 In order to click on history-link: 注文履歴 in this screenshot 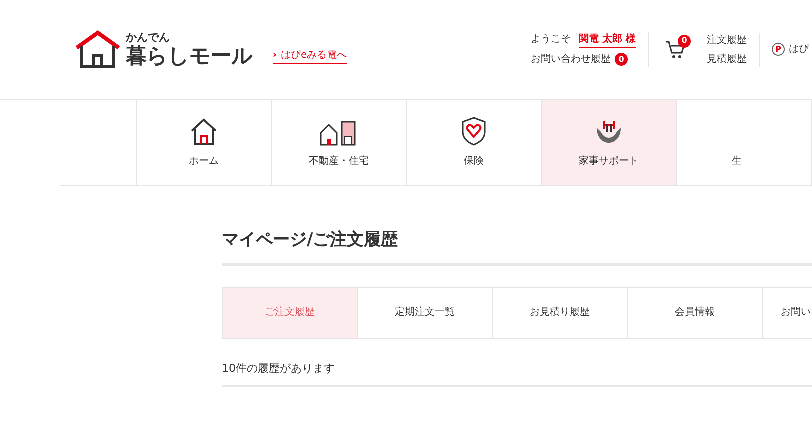, I will do `click(727, 40)`.